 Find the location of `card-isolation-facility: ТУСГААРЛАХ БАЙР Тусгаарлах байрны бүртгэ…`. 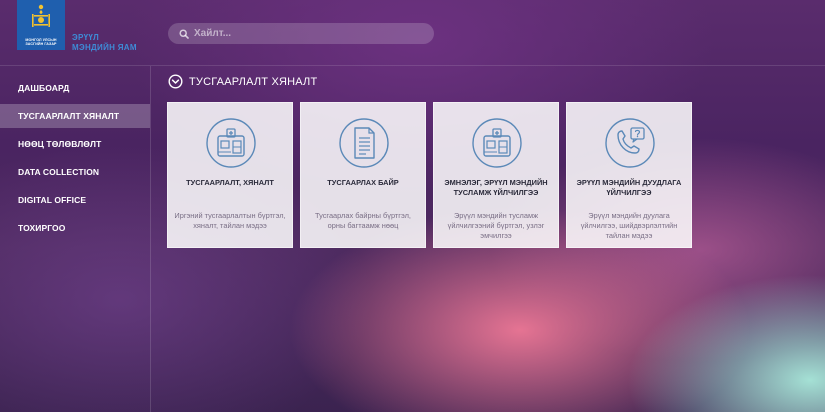

card-isolation-facility: ТУСГААРЛАХ БАЙР Тусгаарлах байрны бүртгэ… is located at coordinates (363, 175).